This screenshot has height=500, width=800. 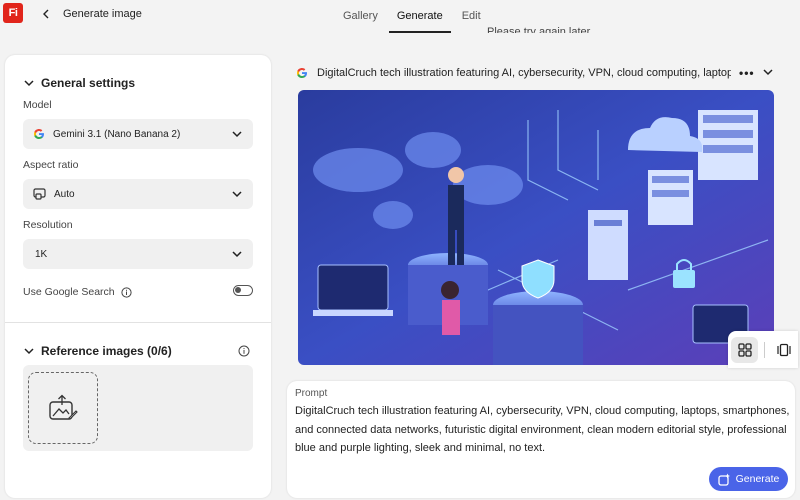 I want to click on reference-images-header: Reference images (0/6), so click(x=97, y=351).